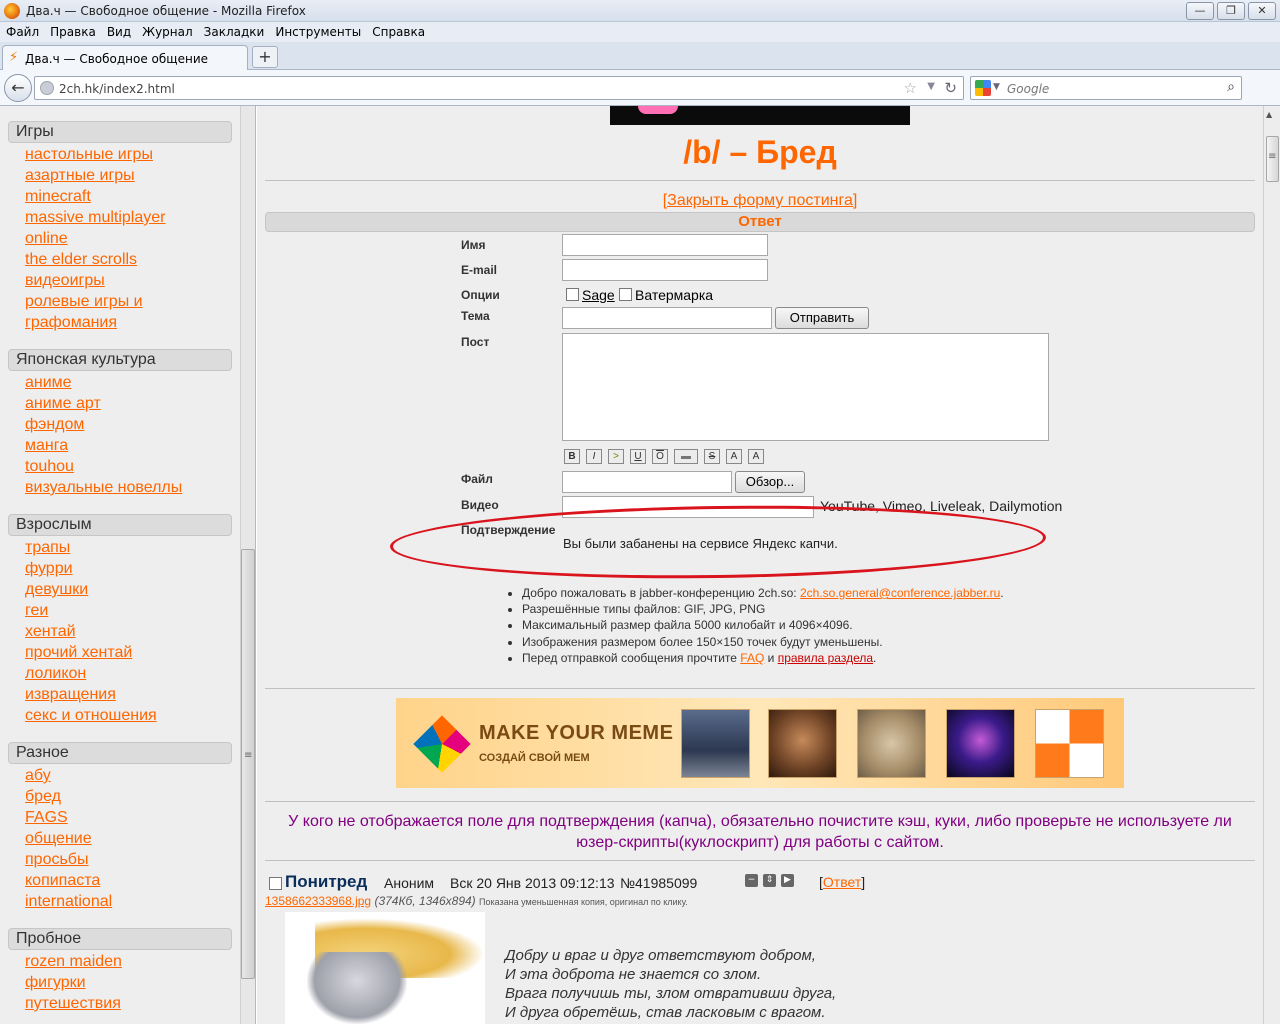 This screenshot has width=1280, height=1024. Describe the element at coordinates (802, 743) in the screenshot. I see `meme-thumb-boromir` at that location.